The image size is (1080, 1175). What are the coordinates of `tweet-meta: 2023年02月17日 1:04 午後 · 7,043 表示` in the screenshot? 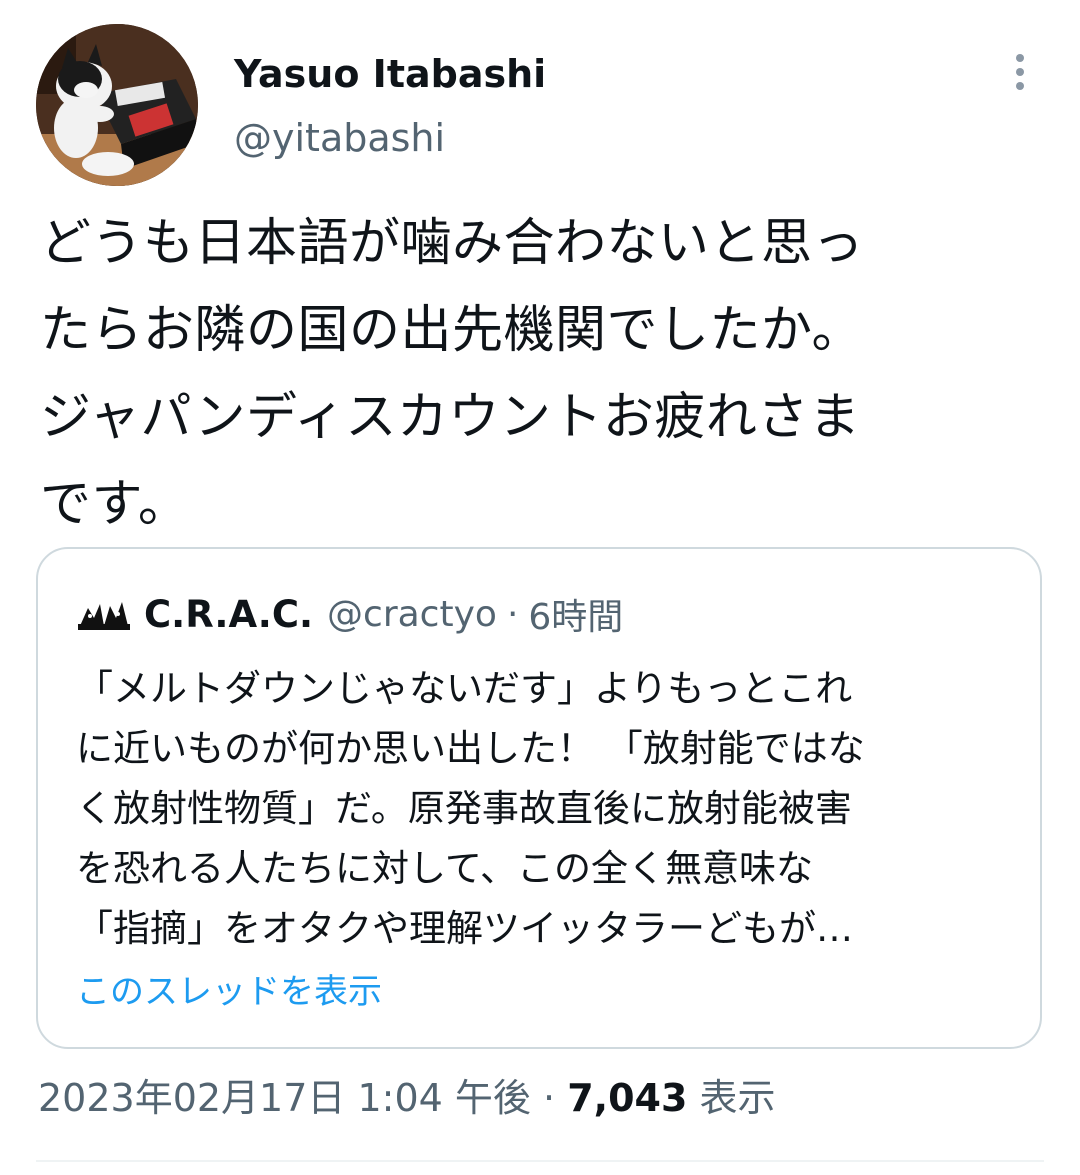 It's located at (407, 1098).